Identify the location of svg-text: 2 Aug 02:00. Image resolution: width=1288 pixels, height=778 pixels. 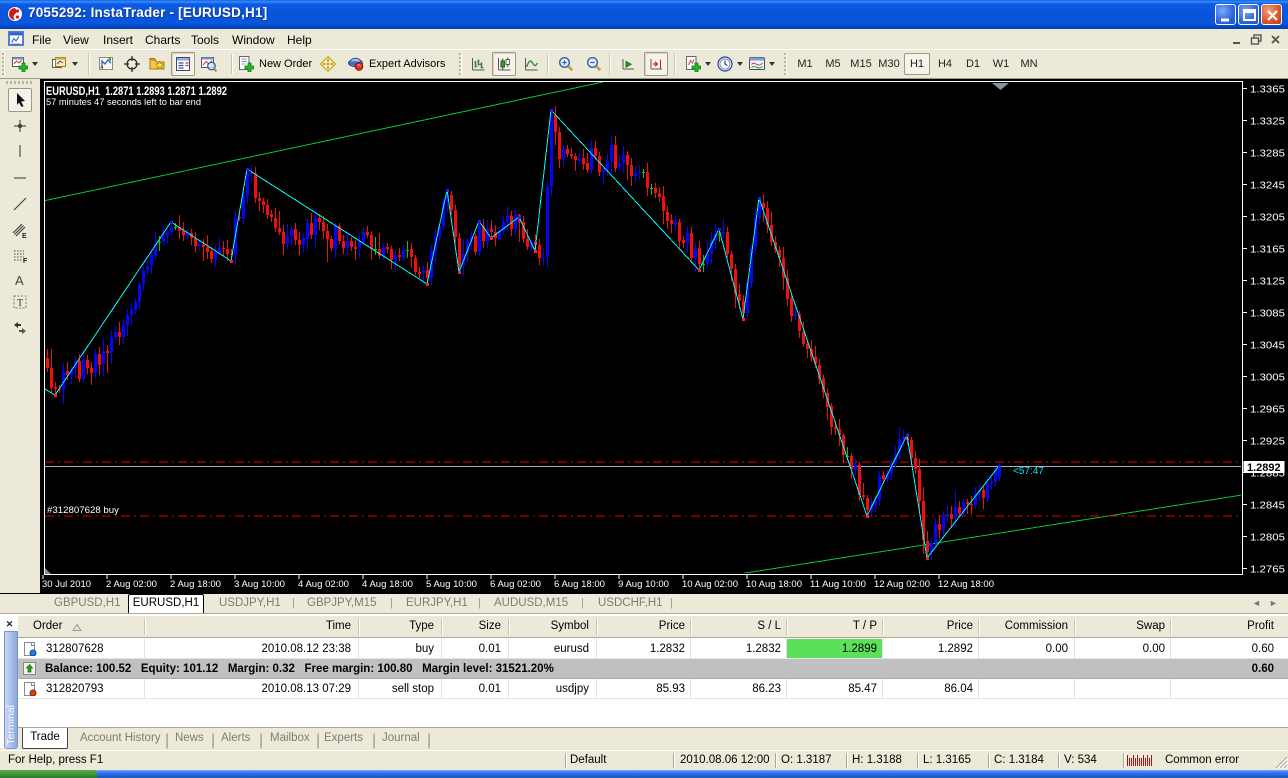
(131, 584).